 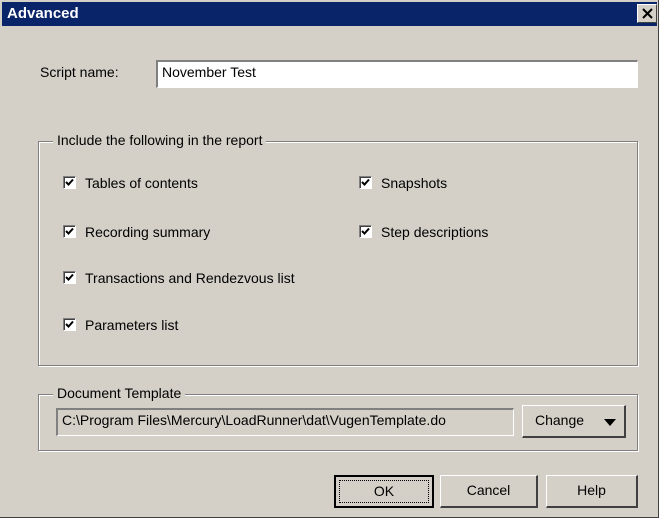 I want to click on checkbox-label: Tables of contents, so click(x=141, y=183).